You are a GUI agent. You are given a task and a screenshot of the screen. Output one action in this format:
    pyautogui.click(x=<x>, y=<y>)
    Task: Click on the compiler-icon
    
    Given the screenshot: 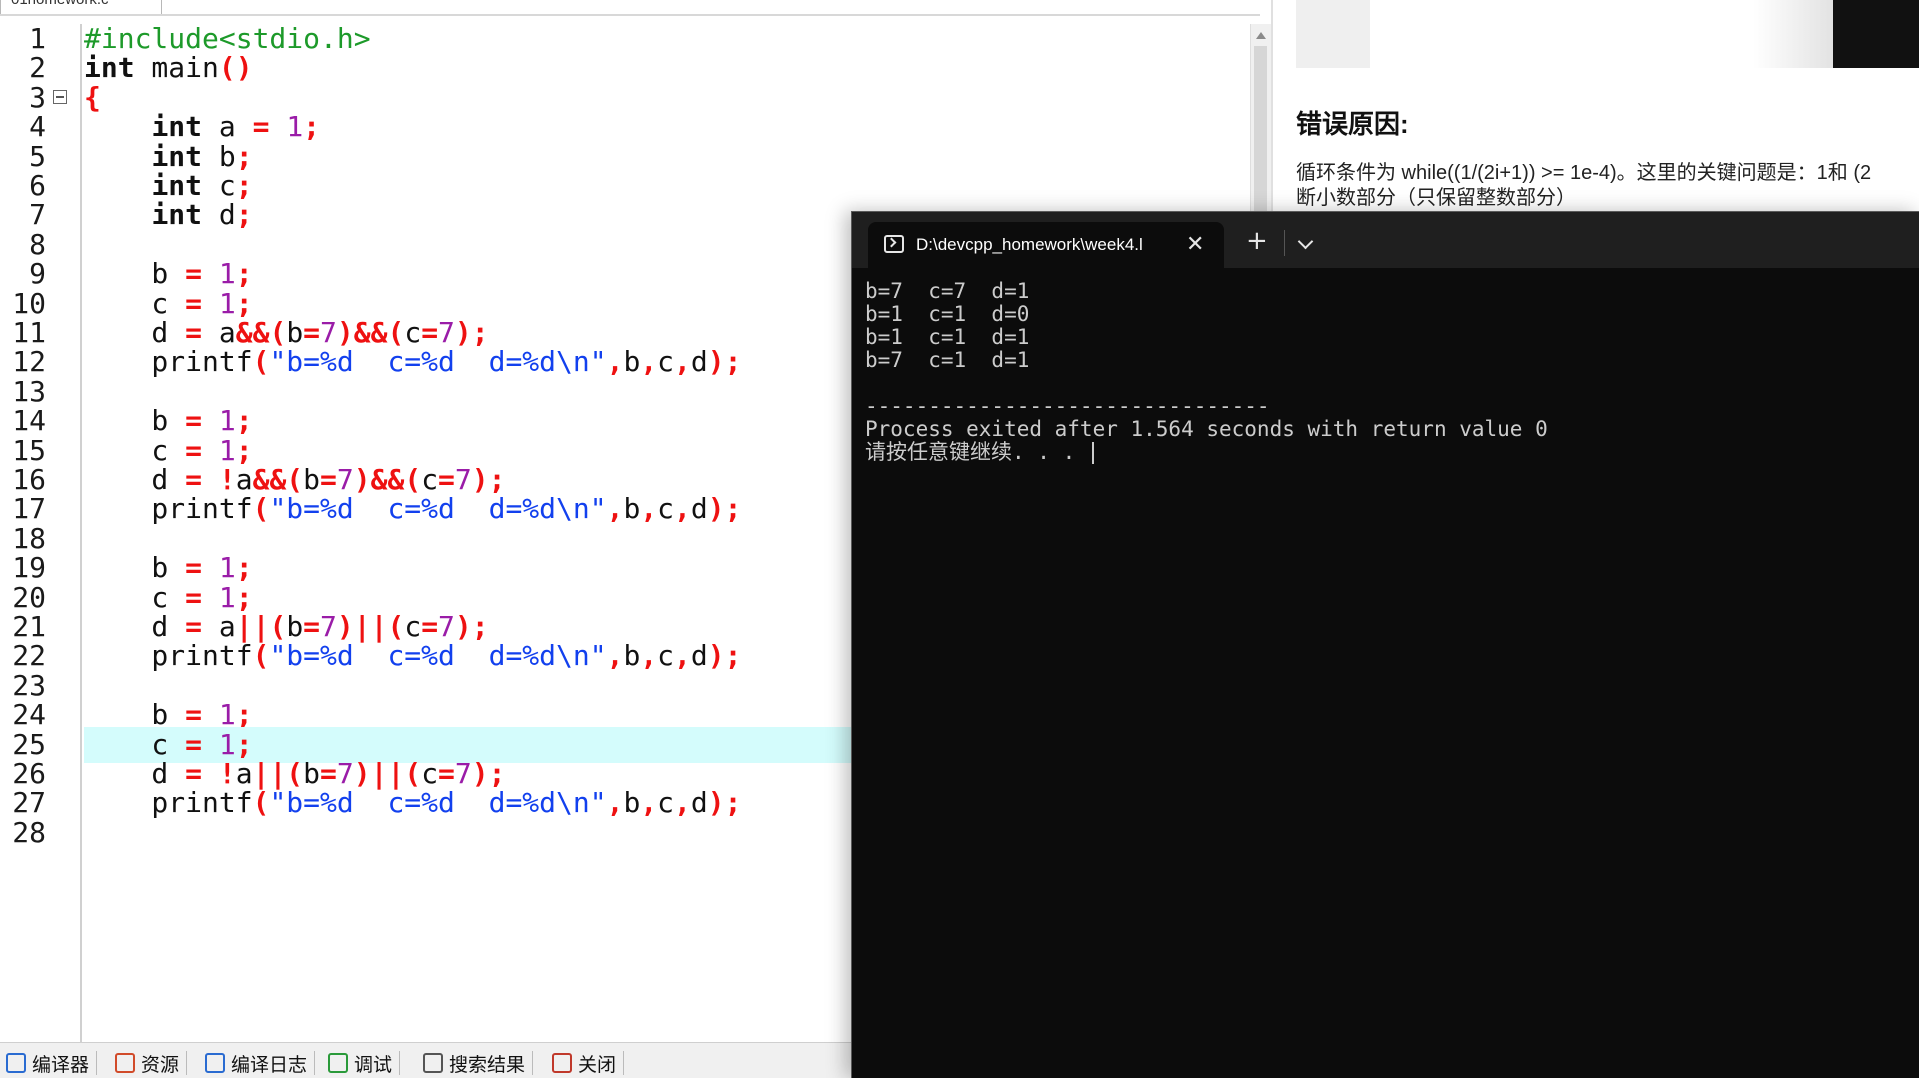 What is the action you would take?
    pyautogui.click(x=16, y=1063)
    